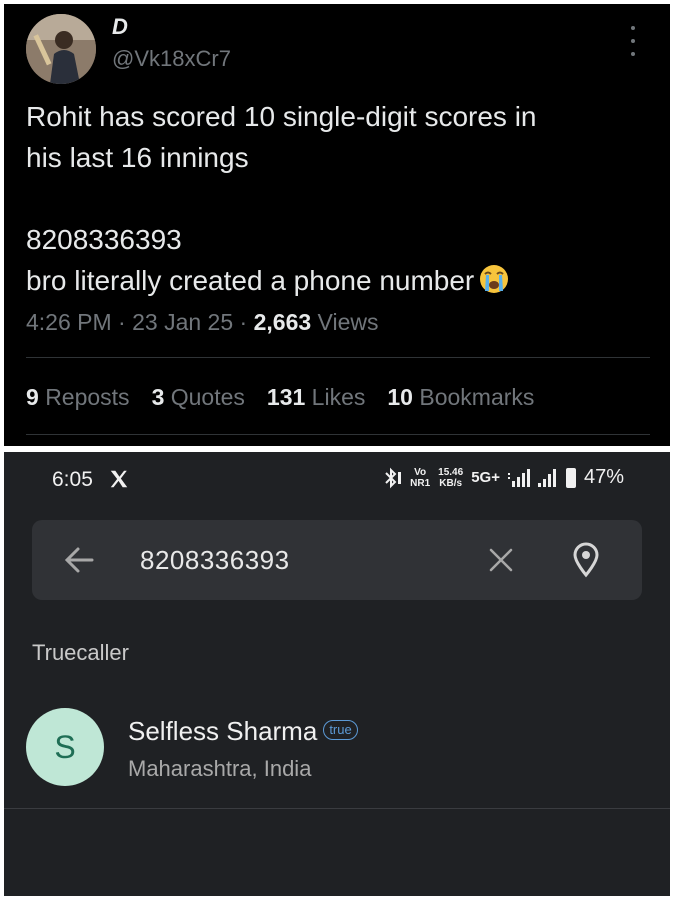 The width and height of the screenshot is (675, 900). Describe the element at coordinates (348, 322) in the screenshot. I see `views-label: Views` at that location.